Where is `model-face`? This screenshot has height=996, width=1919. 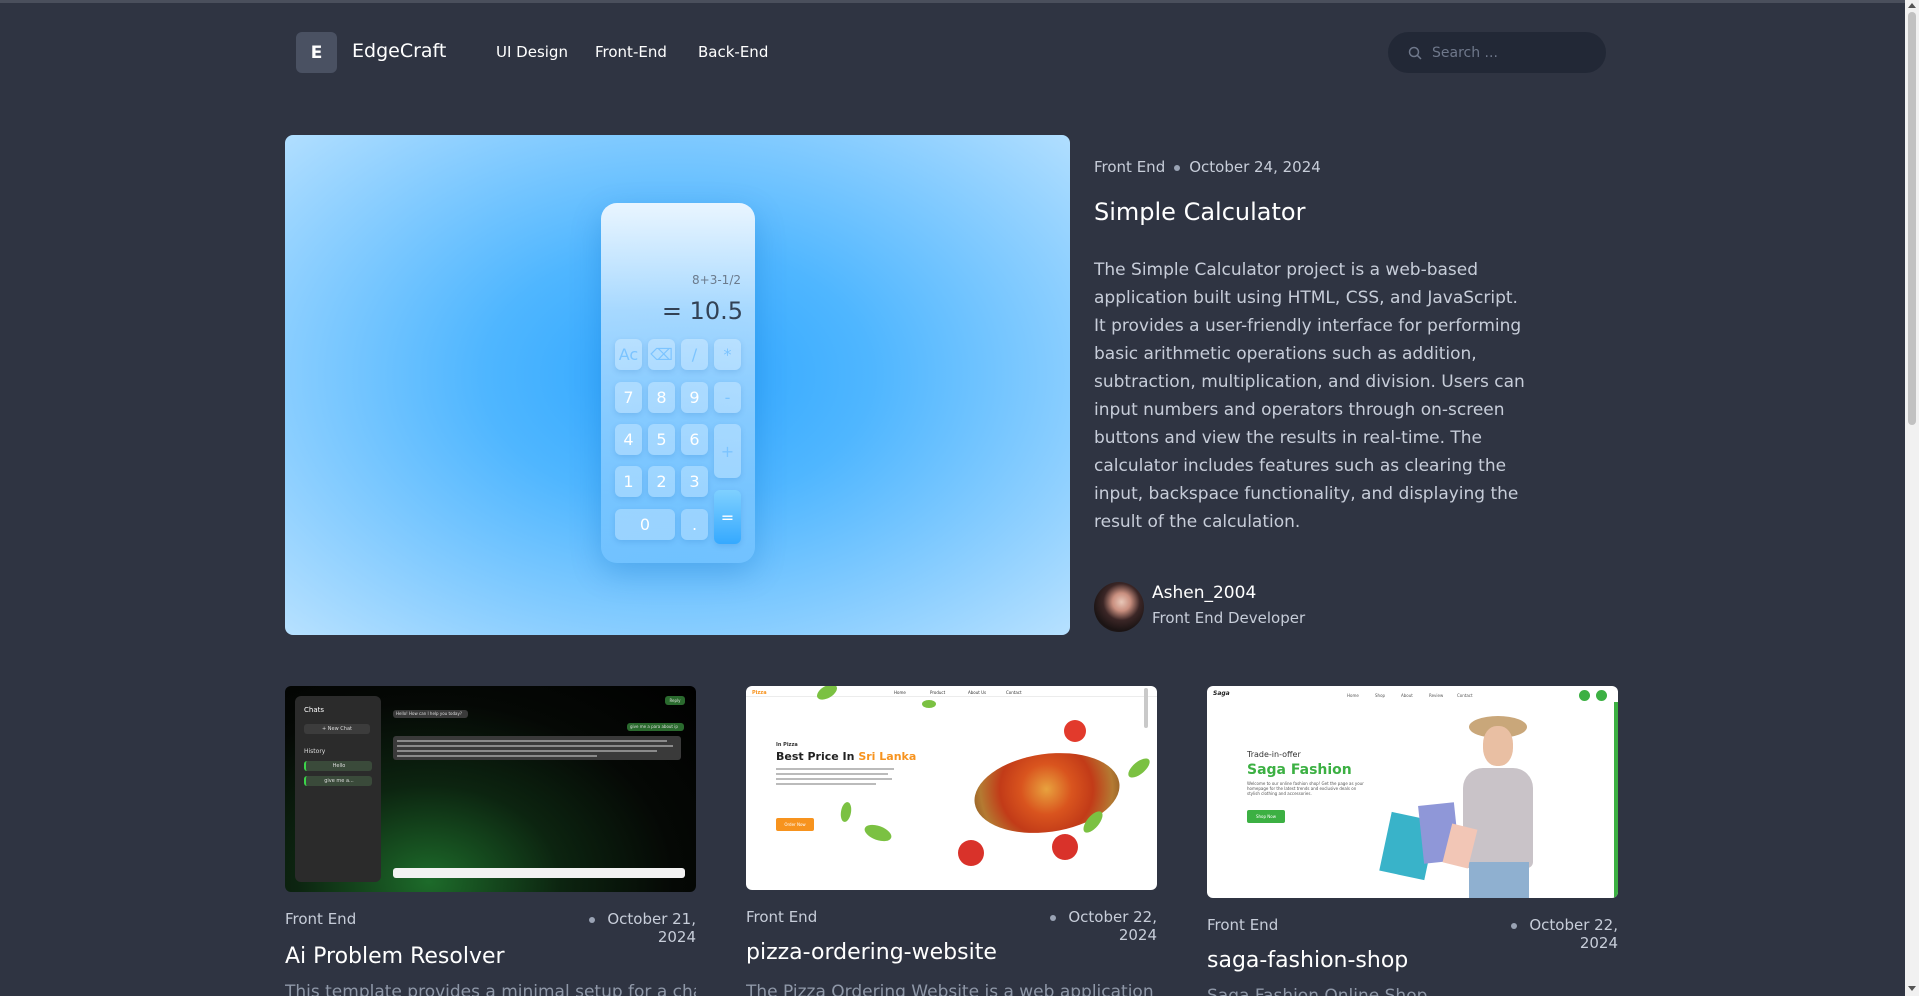
model-face is located at coordinates (1498, 746).